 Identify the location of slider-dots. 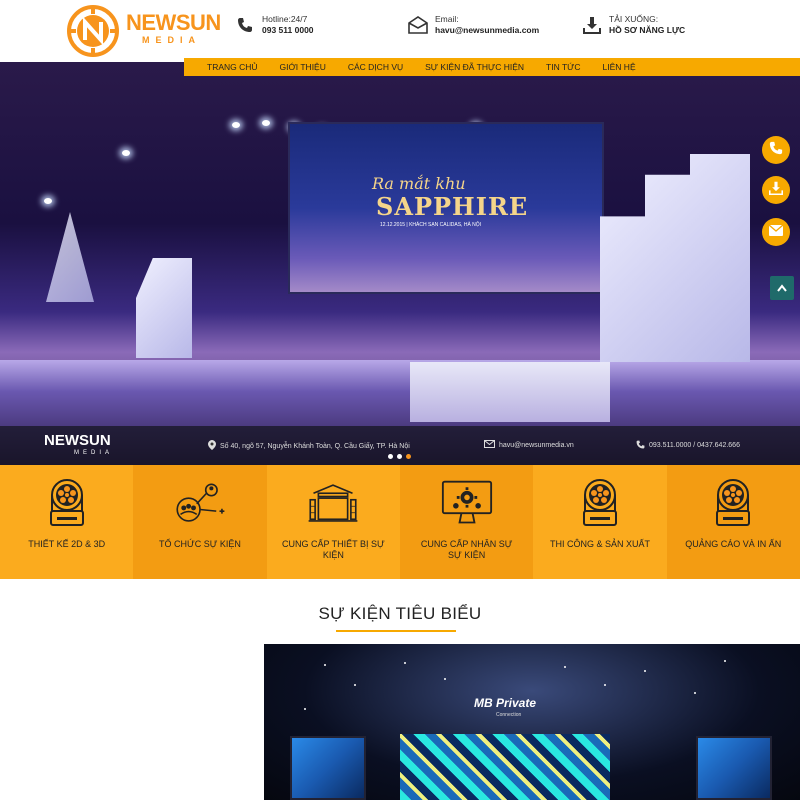
(399, 456).